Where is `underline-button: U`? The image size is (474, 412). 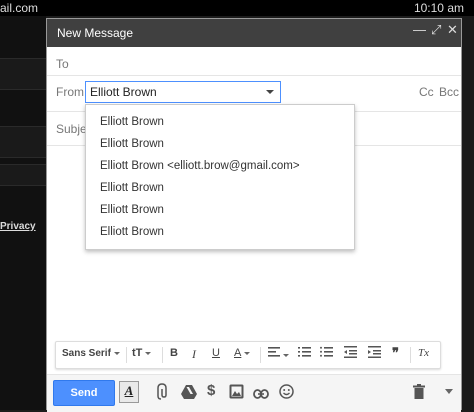
underline-button: U is located at coordinates (216, 353).